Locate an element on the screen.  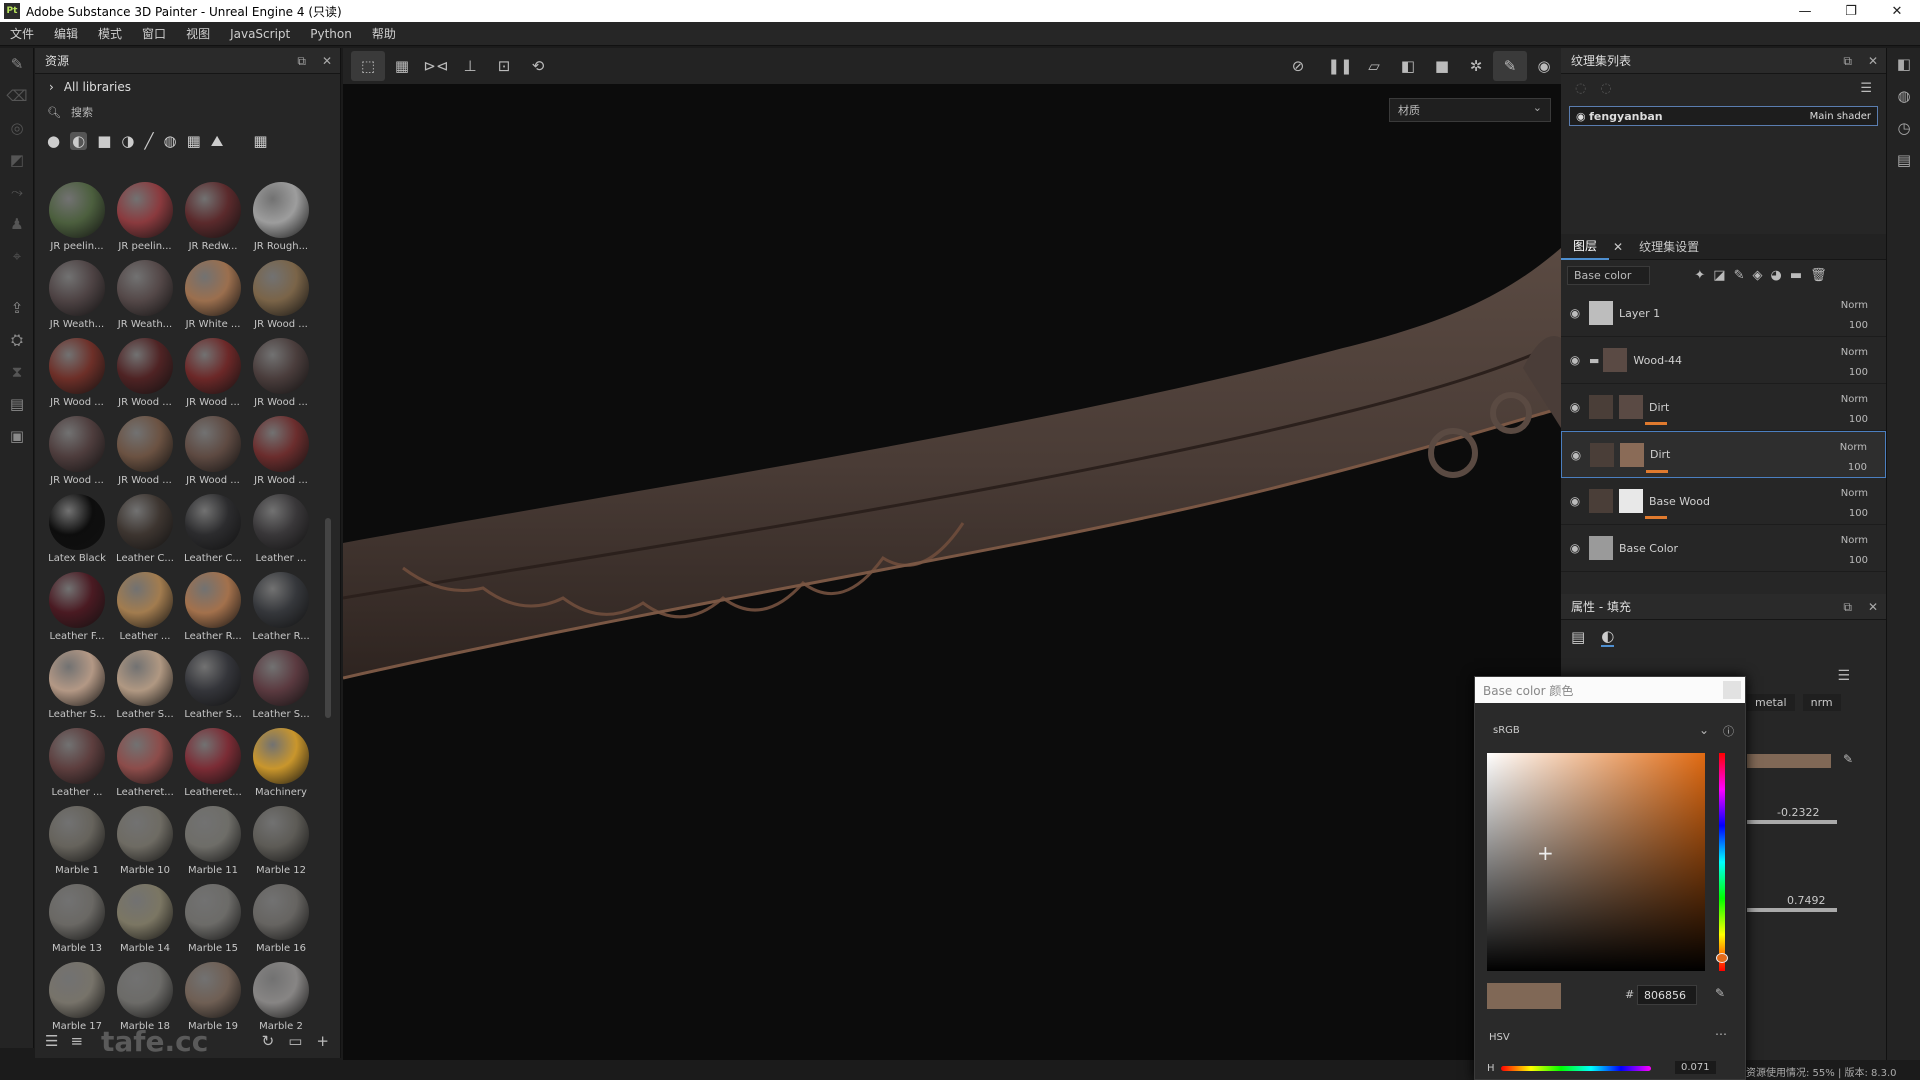
asset-item: Marble 15 is located at coordinates (213, 920).